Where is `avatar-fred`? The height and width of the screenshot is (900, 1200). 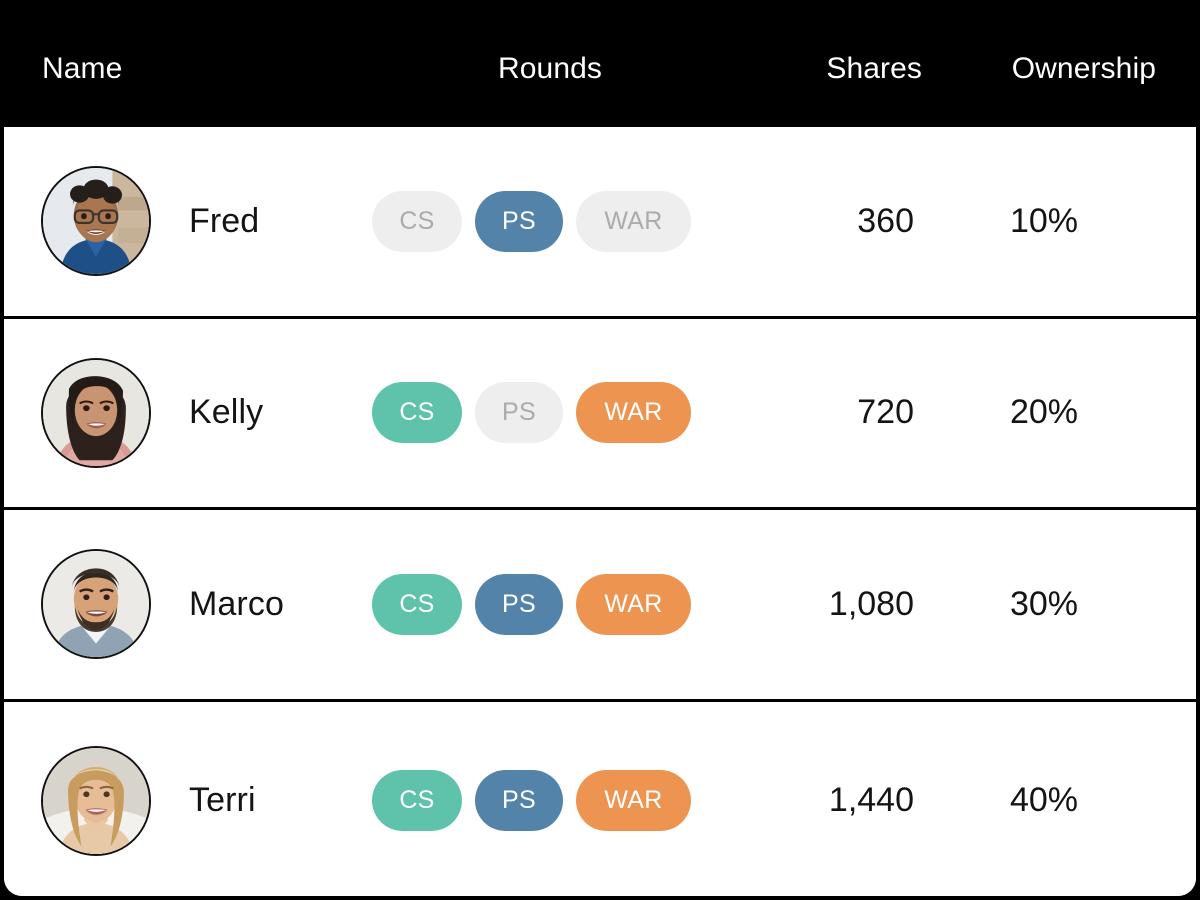 avatar-fred is located at coordinates (96, 221).